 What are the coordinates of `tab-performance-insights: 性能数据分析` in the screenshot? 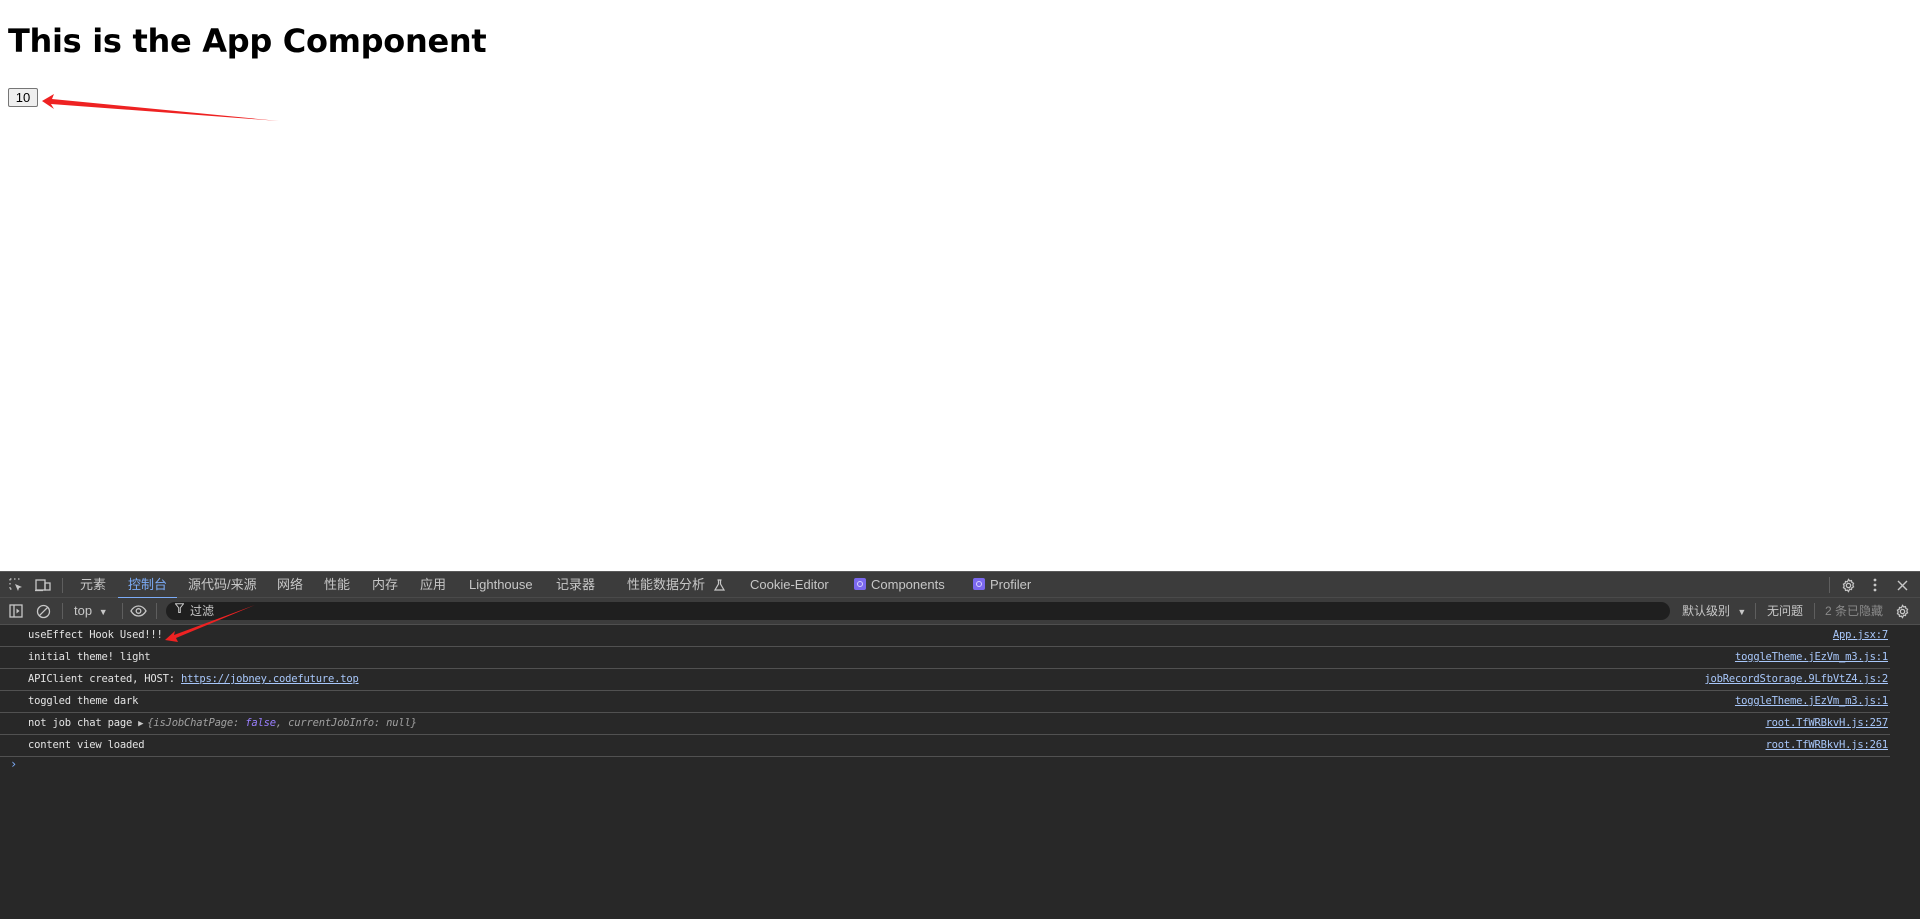 It's located at (676, 585).